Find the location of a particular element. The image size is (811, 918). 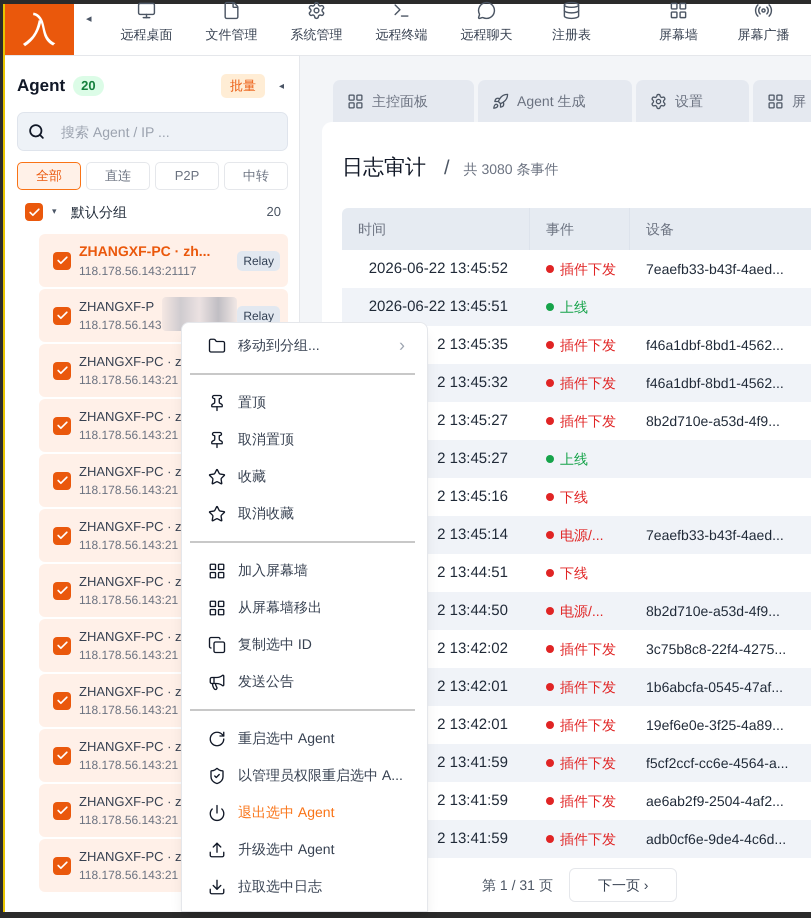

nav-item: 远程聊天 is located at coordinates (486, 29).